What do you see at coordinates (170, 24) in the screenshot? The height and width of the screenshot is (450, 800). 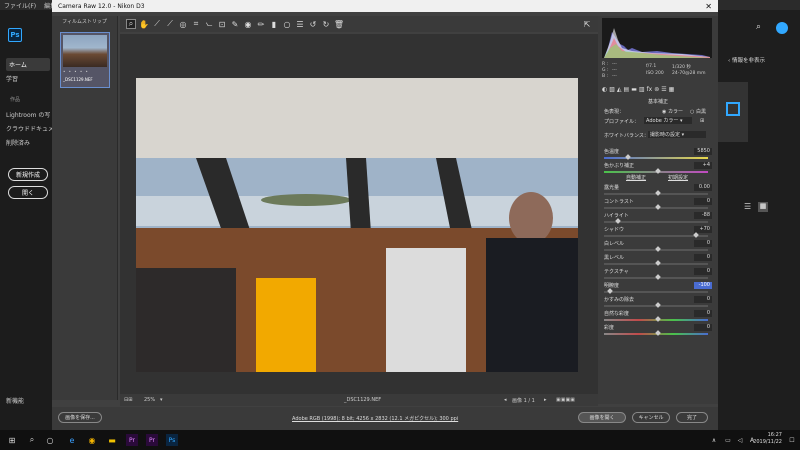 I see `color-sampler-icon: ⟋` at bounding box center [170, 24].